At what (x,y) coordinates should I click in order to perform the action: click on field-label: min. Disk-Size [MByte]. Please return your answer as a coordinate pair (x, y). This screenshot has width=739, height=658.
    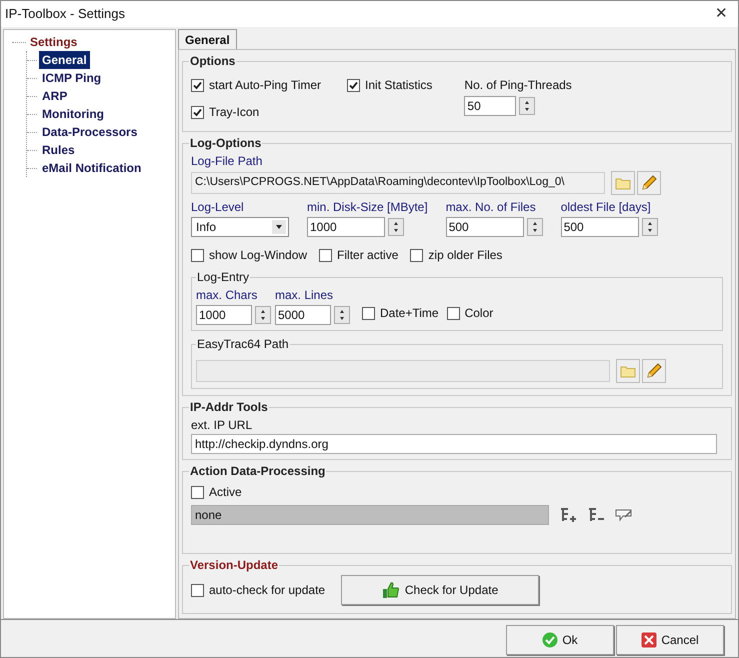
    Looking at the image, I should click on (367, 207).